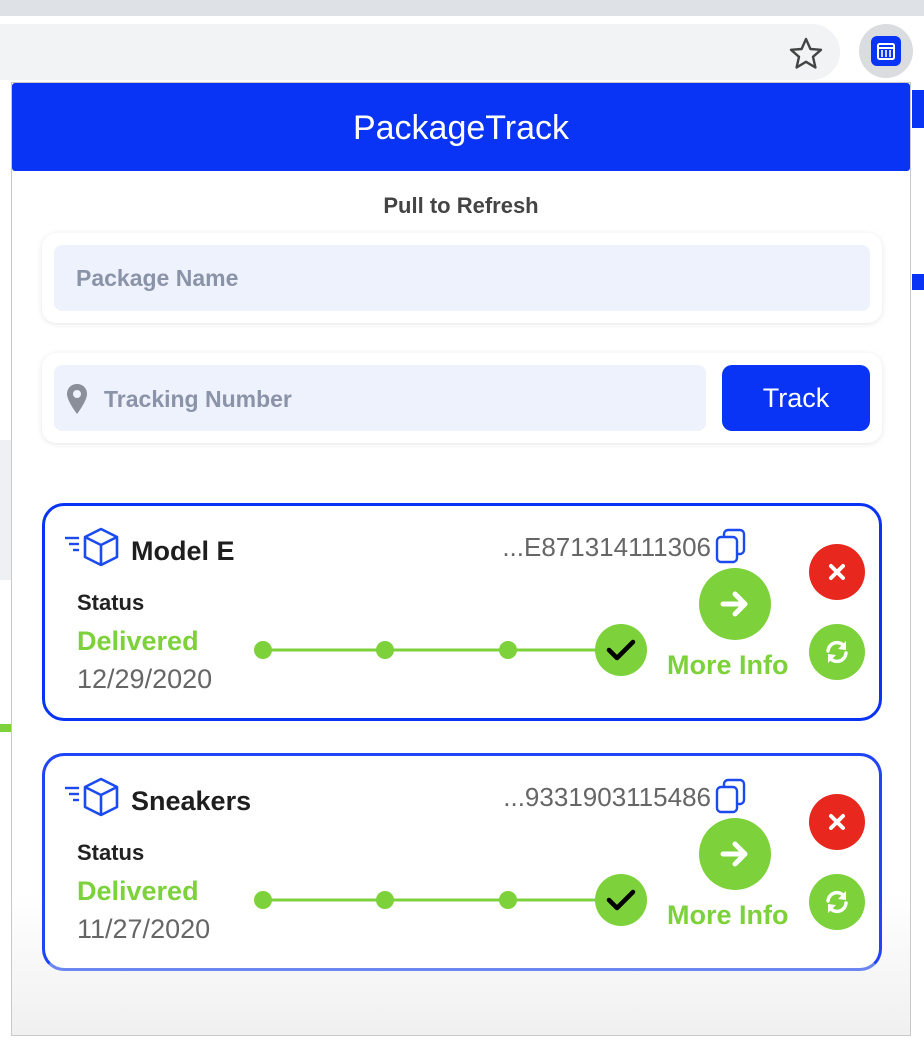 This screenshot has width=924, height=1046. What do you see at coordinates (77, 399) in the screenshot?
I see `map-pin-icon` at bounding box center [77, 399].